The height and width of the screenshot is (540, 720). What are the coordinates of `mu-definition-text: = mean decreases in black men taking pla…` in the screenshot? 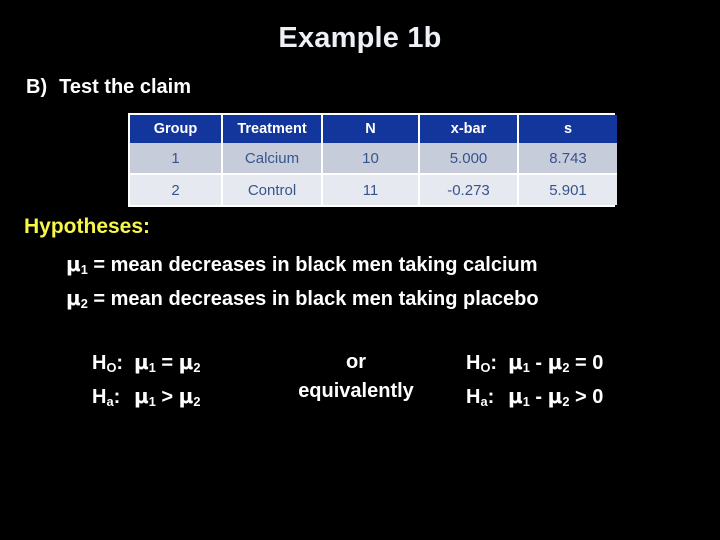 It's located at (316, 298).